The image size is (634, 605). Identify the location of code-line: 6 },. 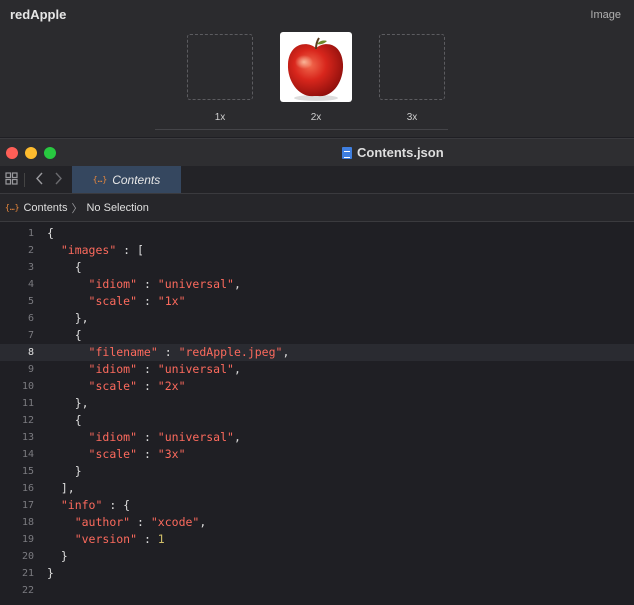
(317, 318).